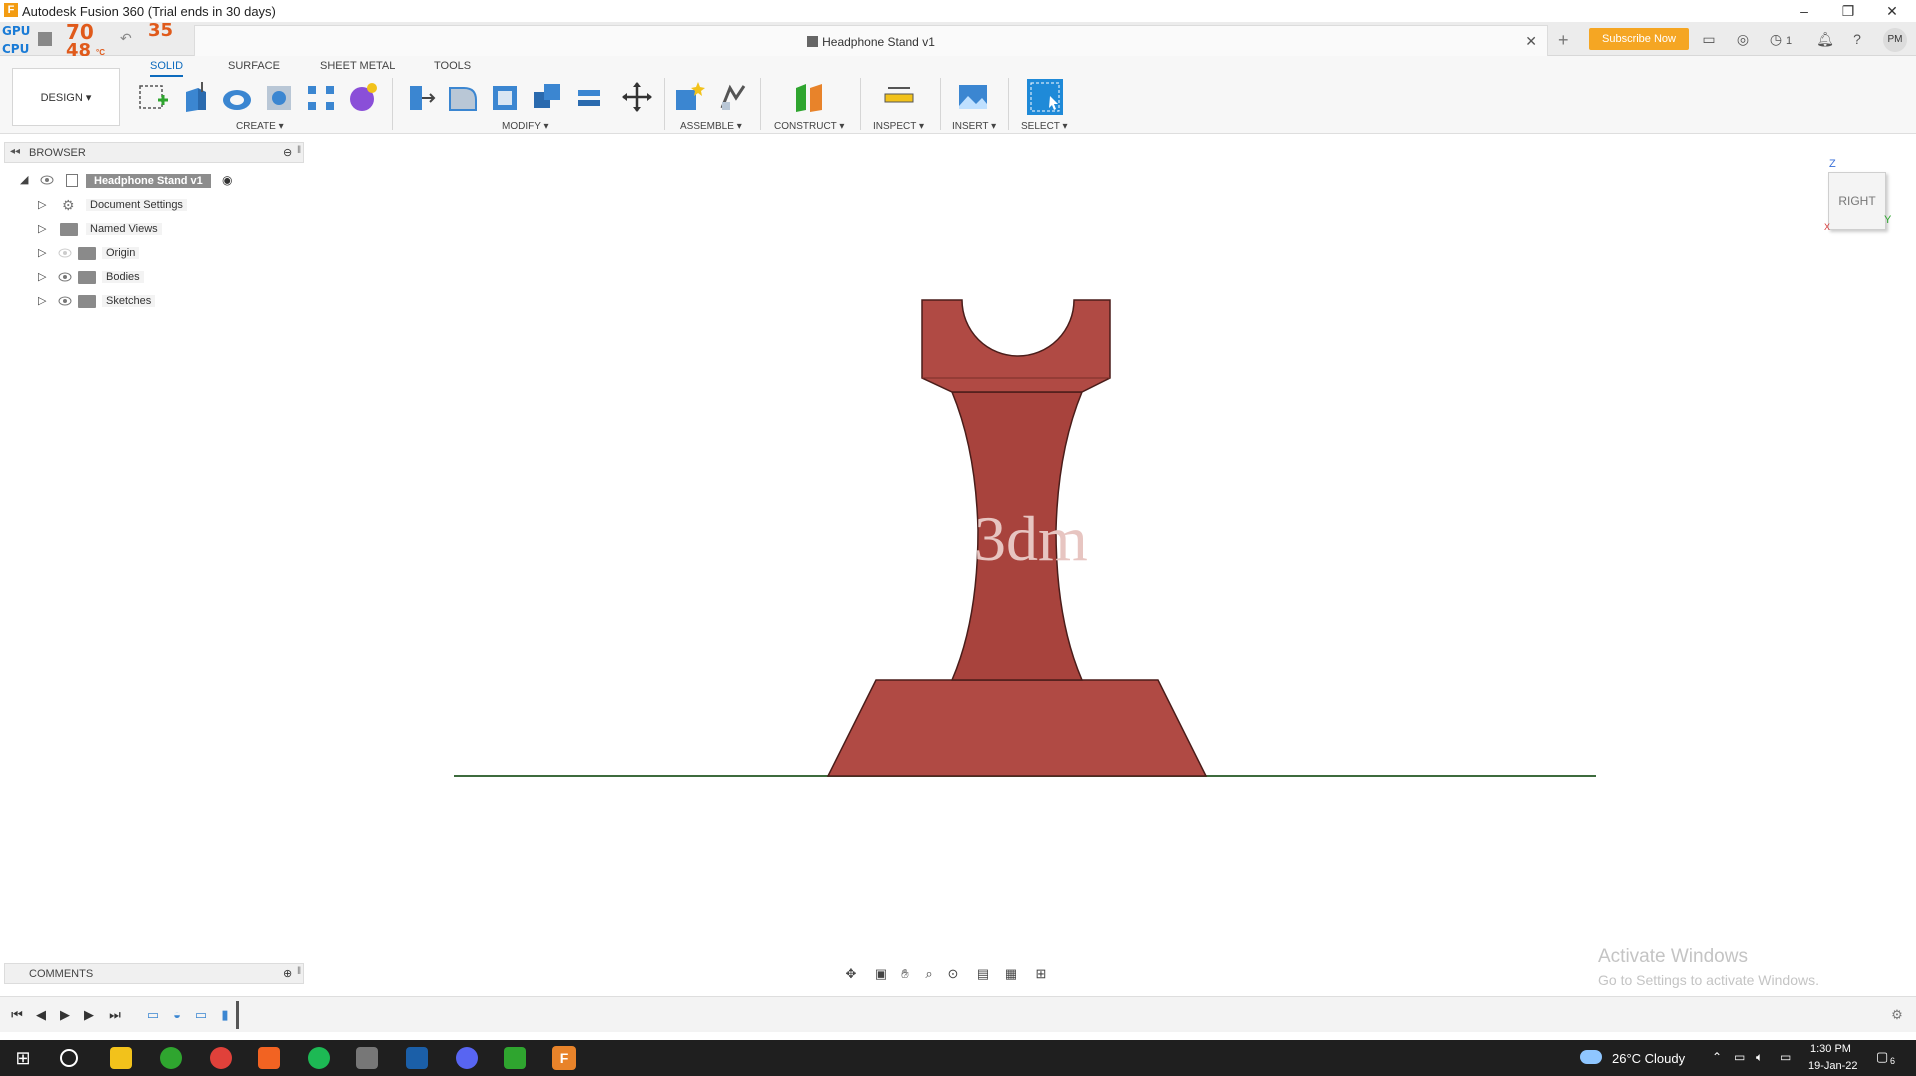 The image size is (1916, 1076). What do you see at coordinates (15, 151) in the screenshot?
I see `collapse-panel-icon: ◂◂` at bounding box center [15, 151].